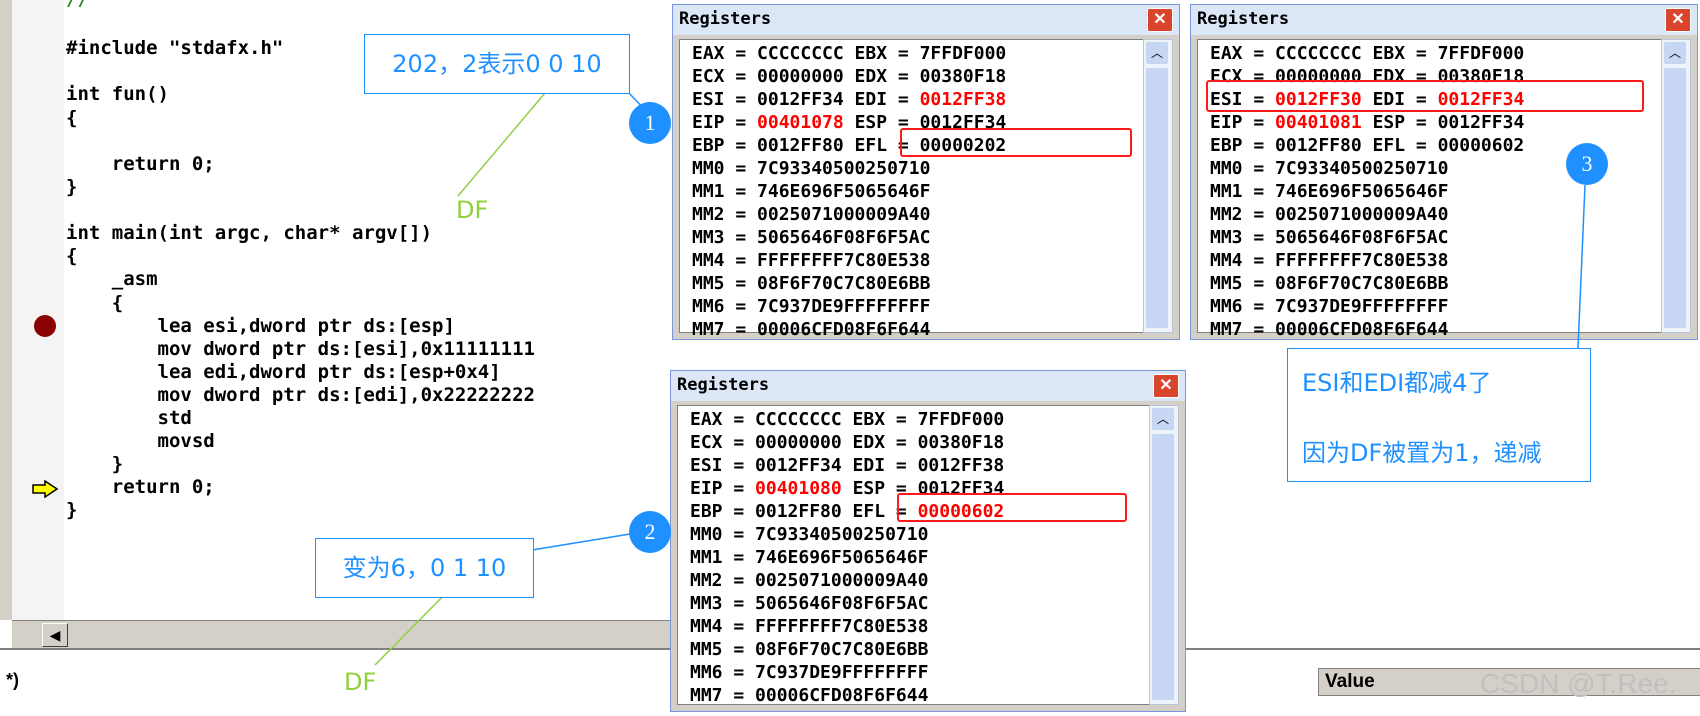 The width and height of the screenshot is (1700, 716). Describe the element at coordinates (472, 210) in the screenshot. I see `df-label-1: DF` at that location.